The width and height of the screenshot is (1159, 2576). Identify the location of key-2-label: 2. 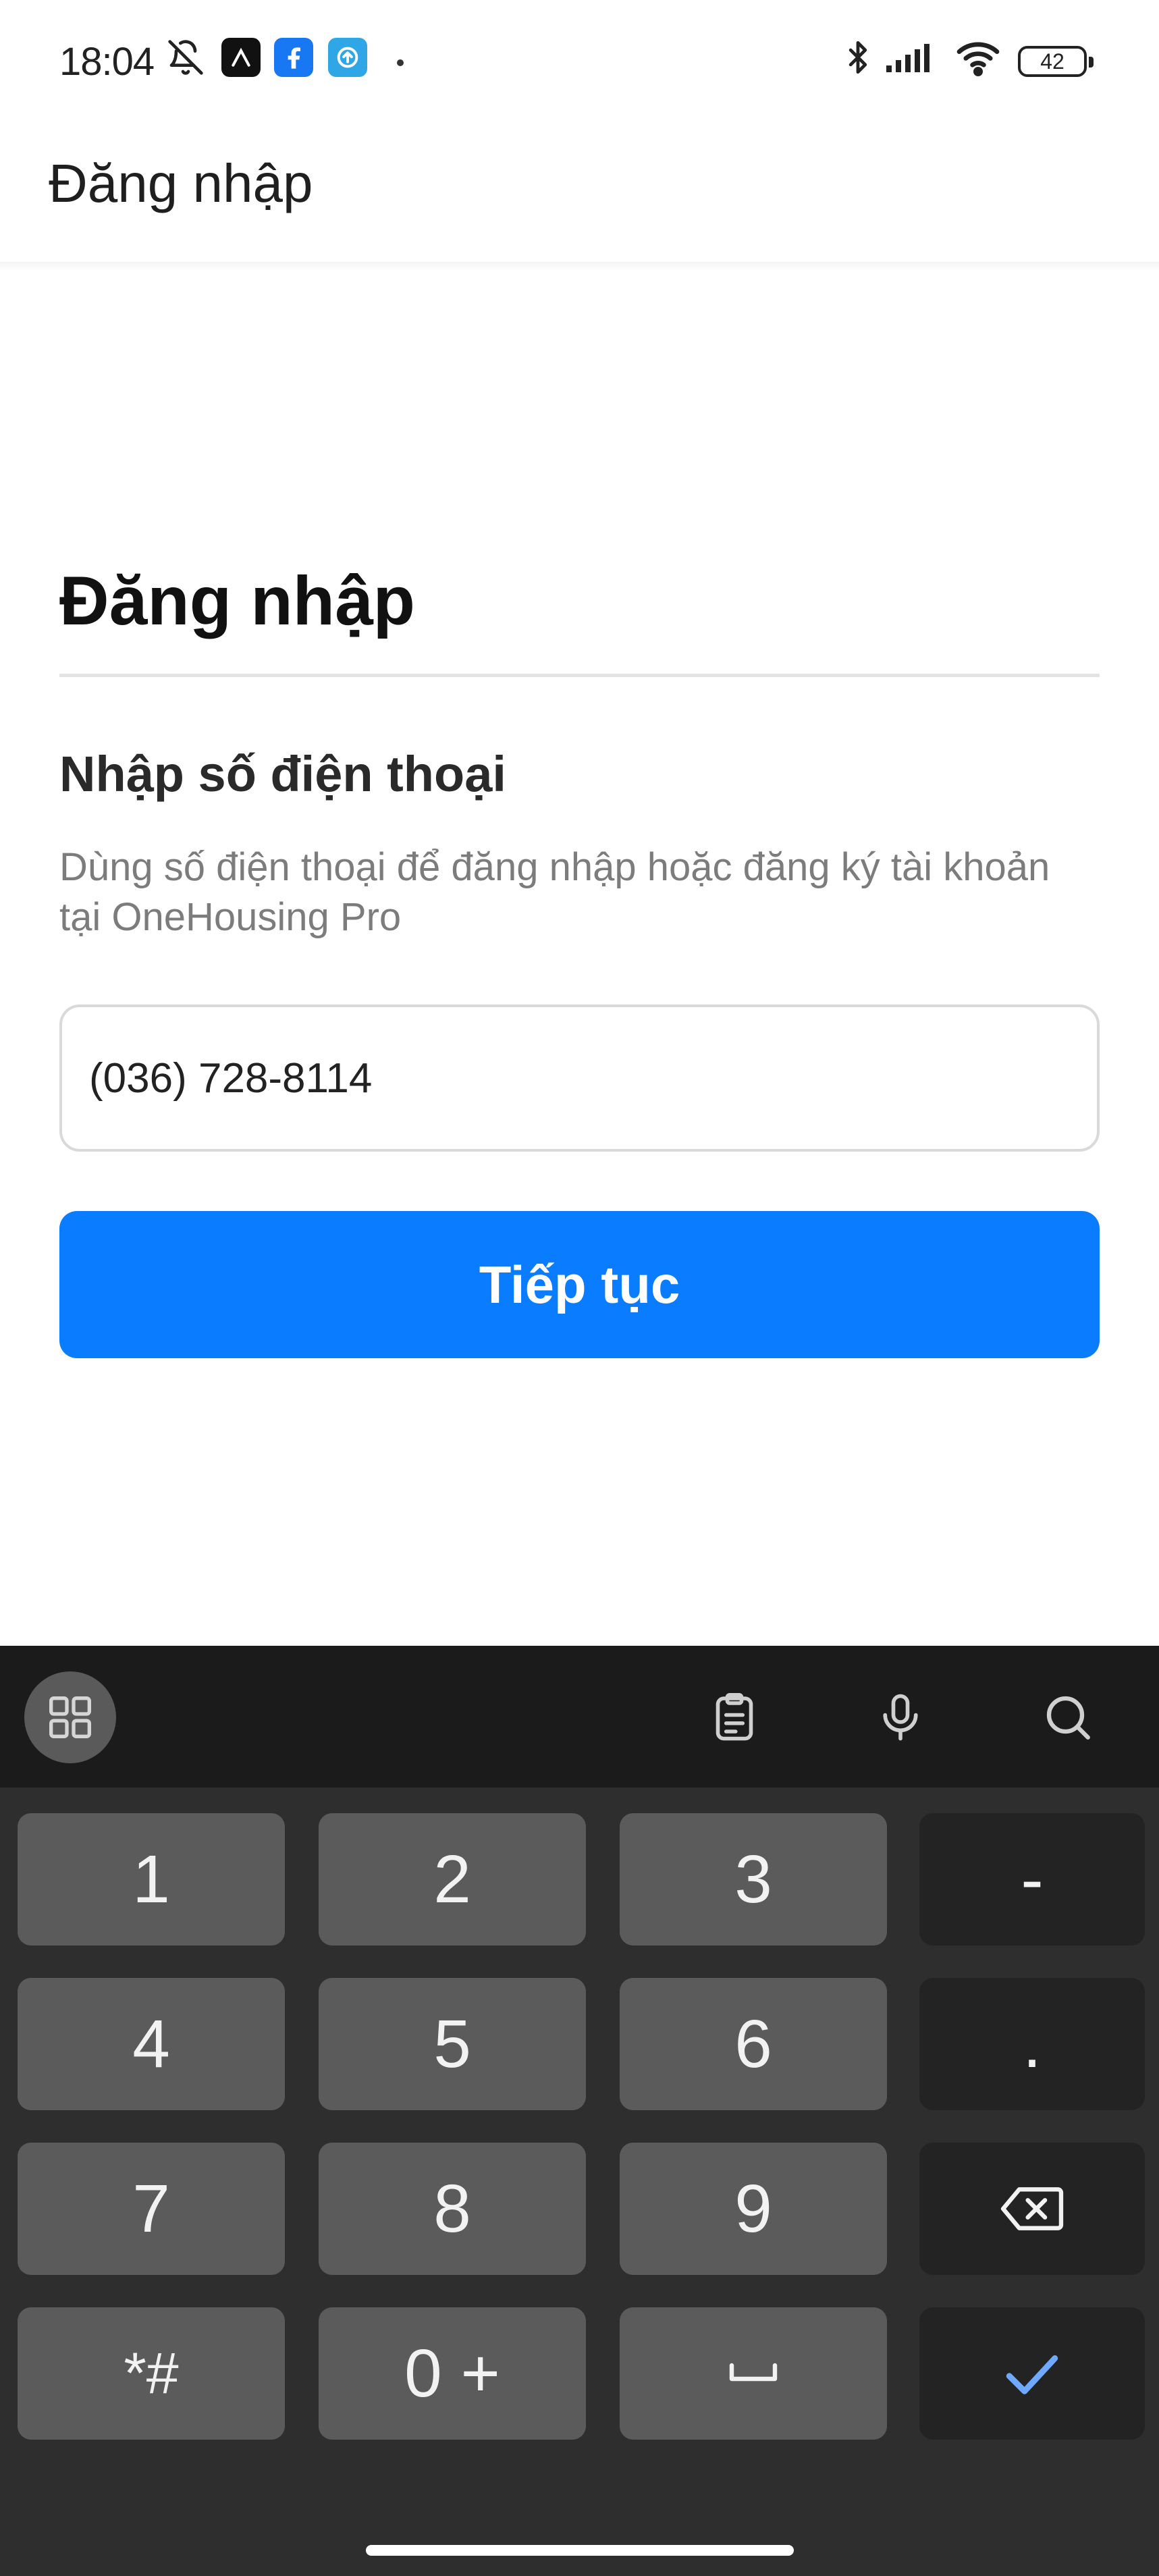
(452, 1879).